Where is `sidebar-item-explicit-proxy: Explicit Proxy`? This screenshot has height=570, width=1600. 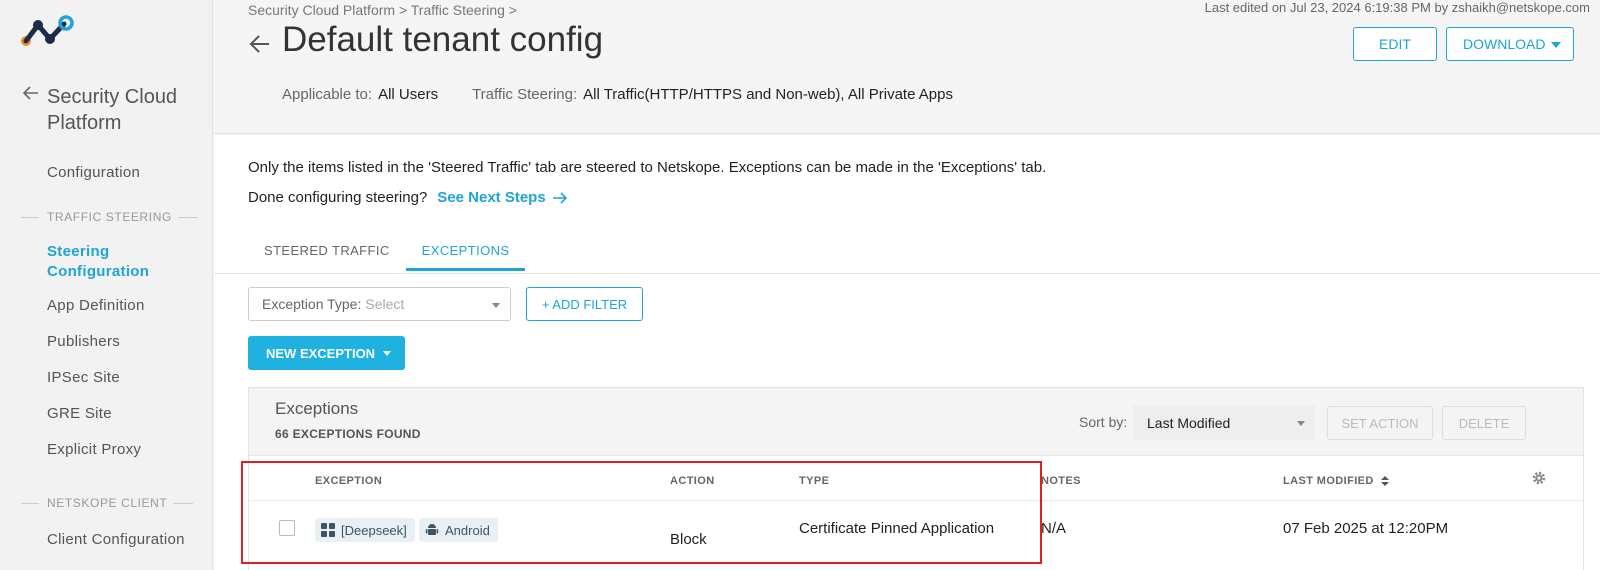
sidebar-item-explicit-proxy: Explicit Proxy is located at coordinates (94, 449).